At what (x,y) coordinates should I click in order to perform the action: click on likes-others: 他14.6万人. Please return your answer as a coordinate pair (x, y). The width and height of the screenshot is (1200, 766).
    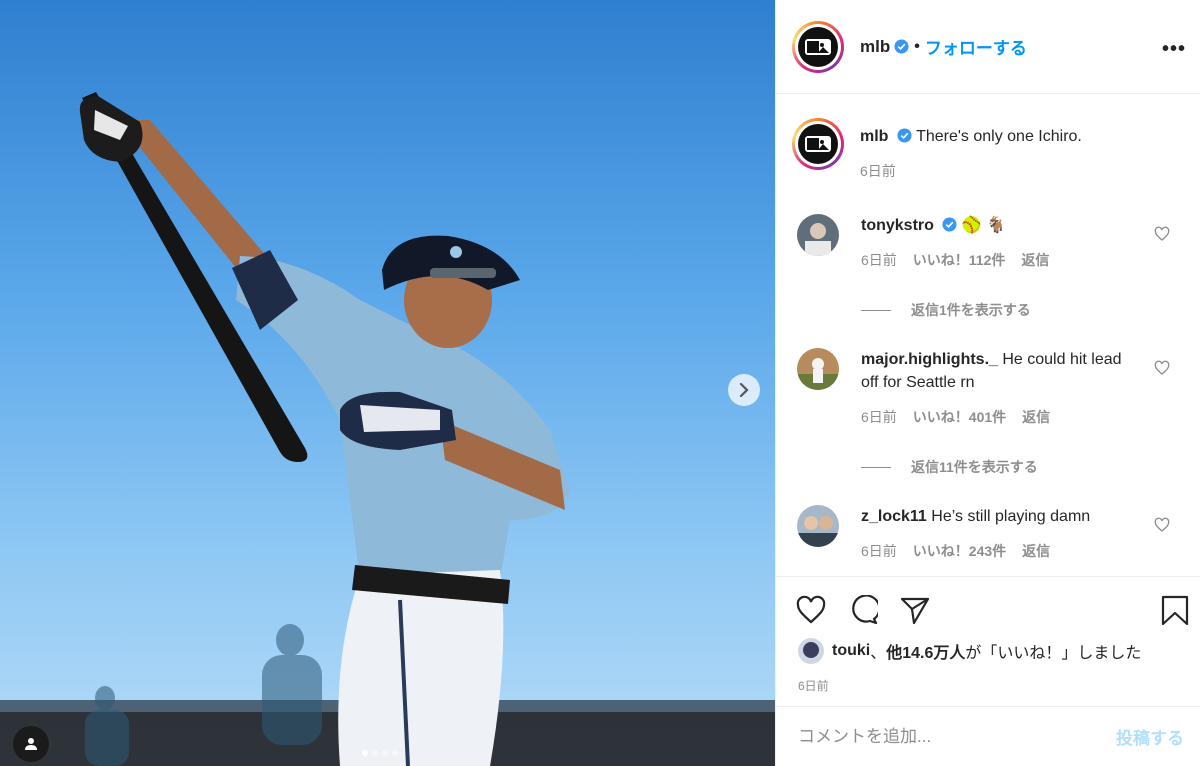
    Looking at the image, I should click on (925, 651).